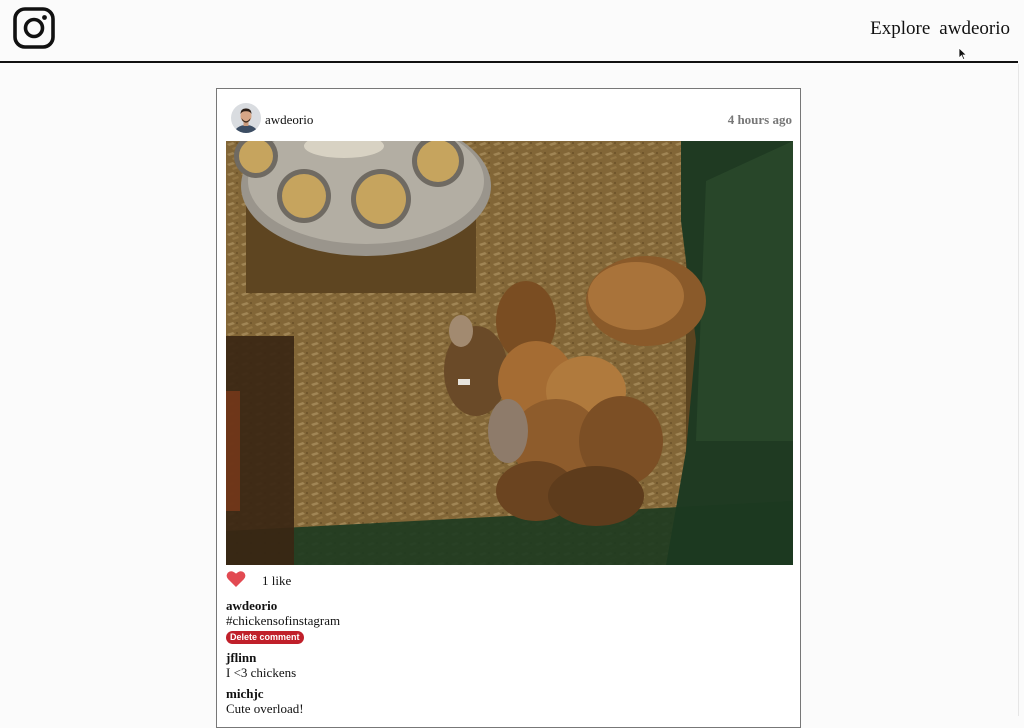 The width and height of the screenshot is (1024, 728). Describe the element at coordinates (277, 580) in the screenshot. I see `like-count: 1 like` at that location.